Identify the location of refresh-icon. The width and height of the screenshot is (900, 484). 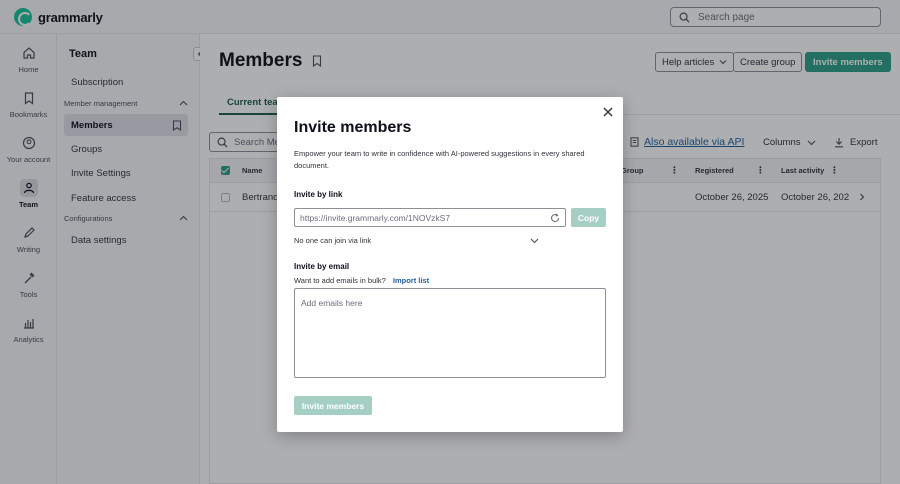
(555, 217).